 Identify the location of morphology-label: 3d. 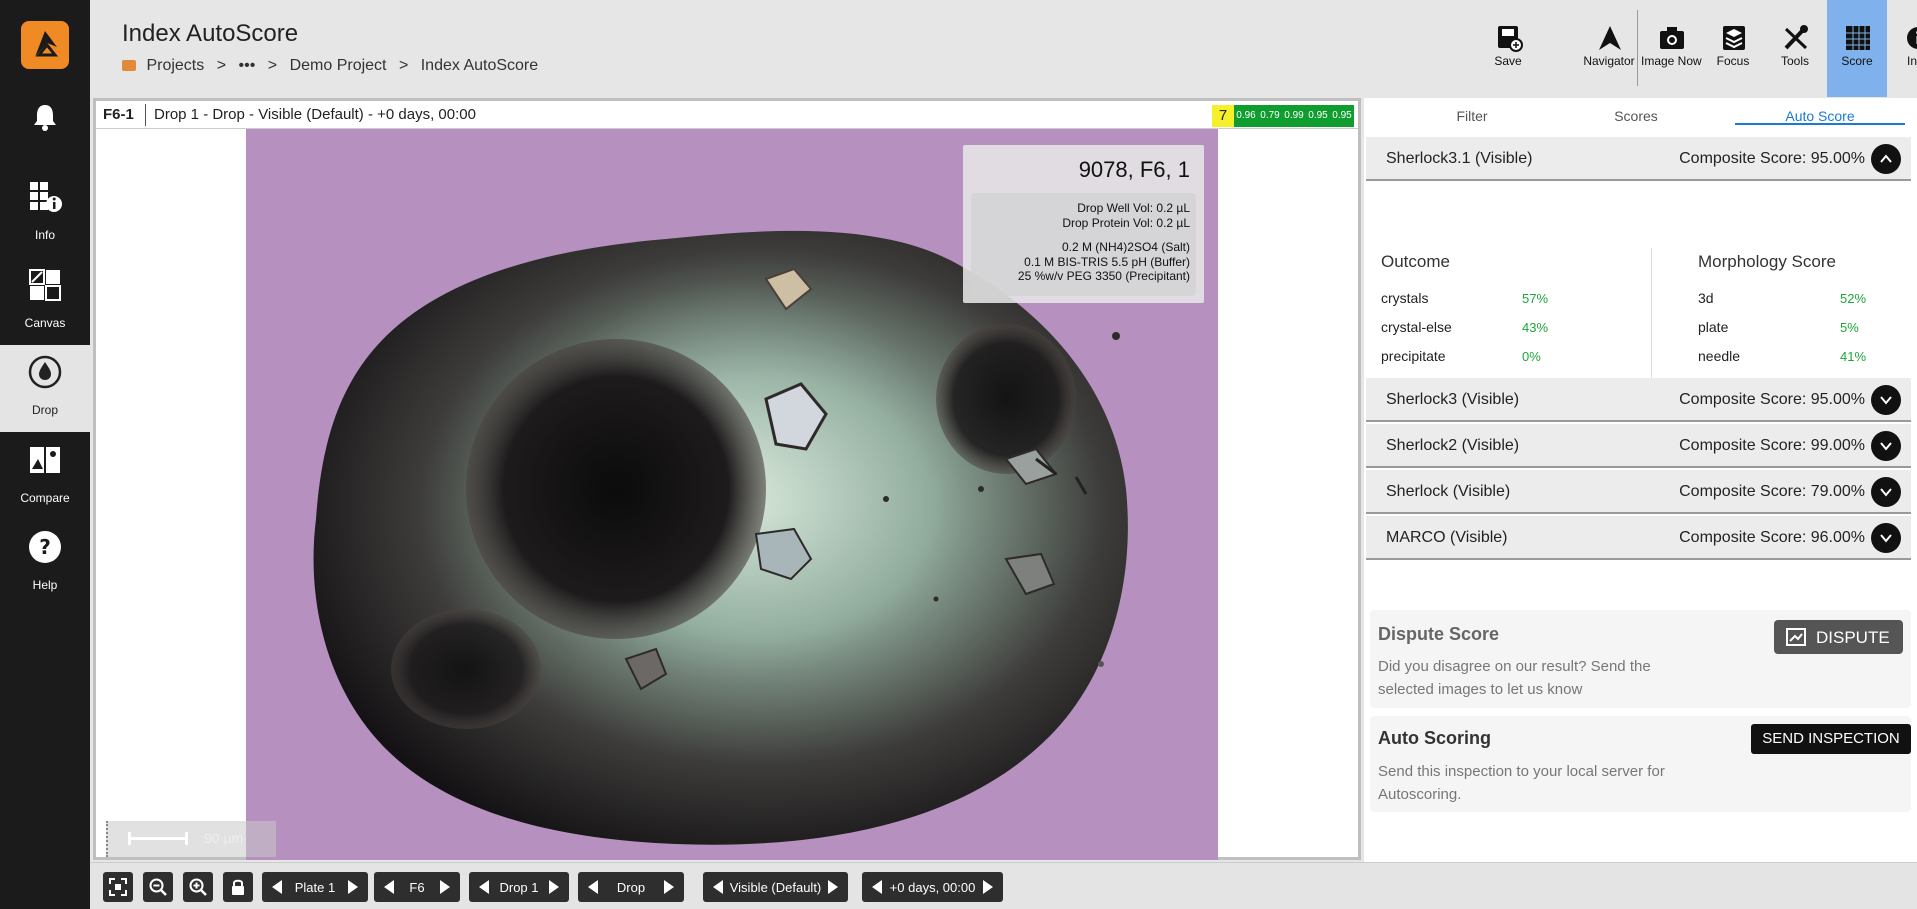
(1706, 298).